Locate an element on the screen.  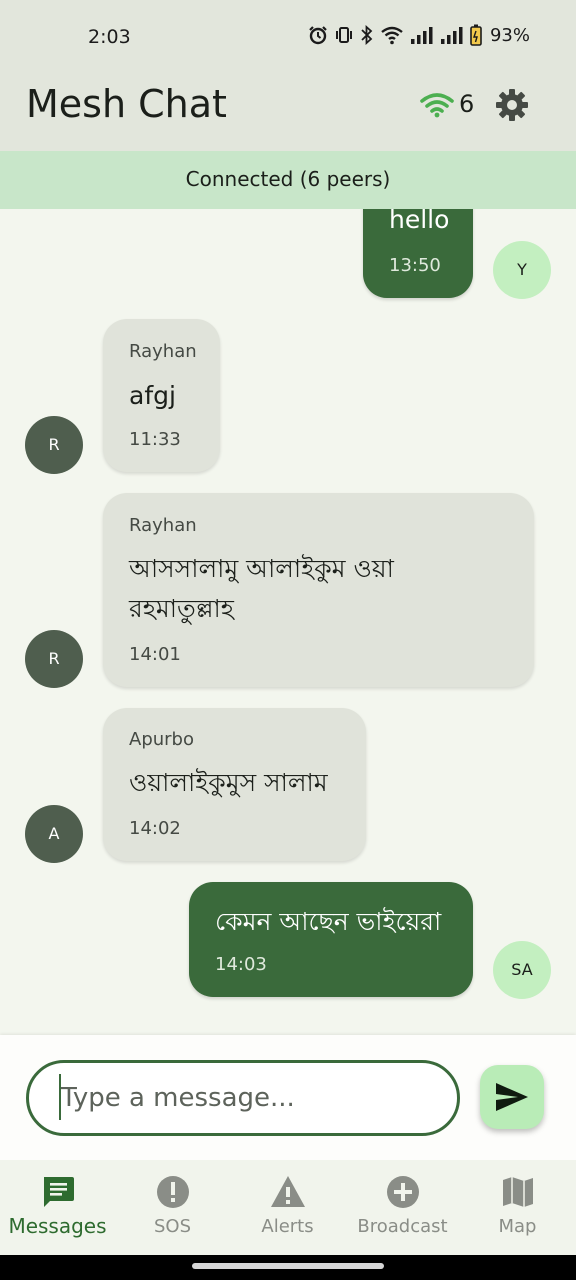
nav-label: Broadcast is located at coordinates (402, 1226).